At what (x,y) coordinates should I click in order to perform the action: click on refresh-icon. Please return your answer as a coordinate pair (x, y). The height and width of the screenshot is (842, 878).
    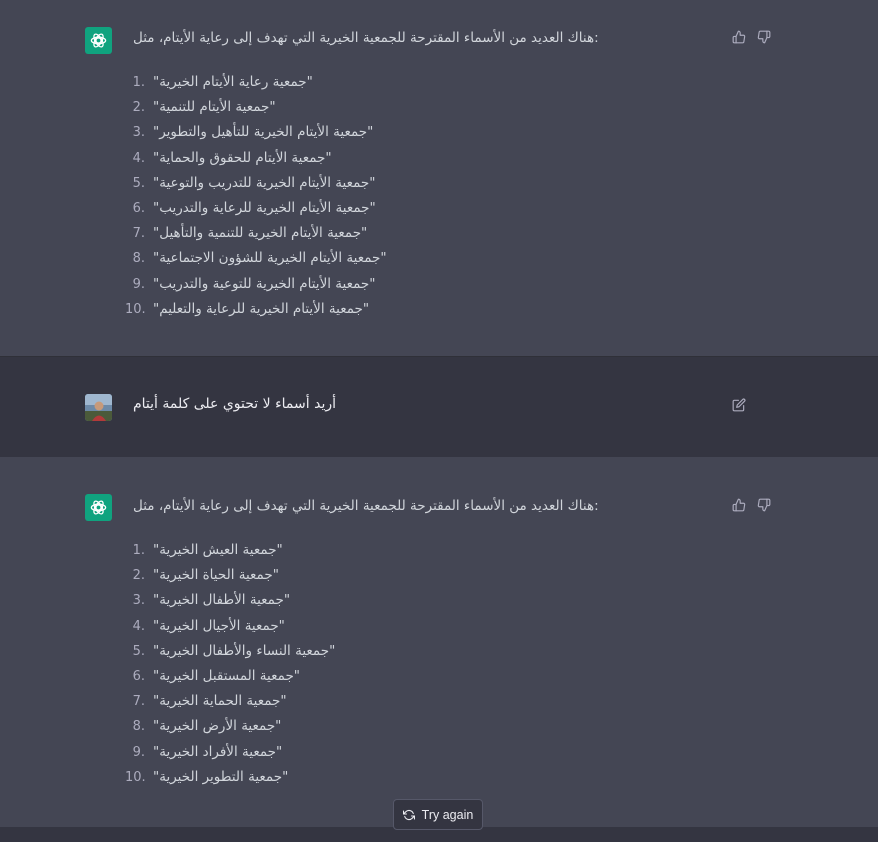
    Looking at the image, I should click on (408, 815).